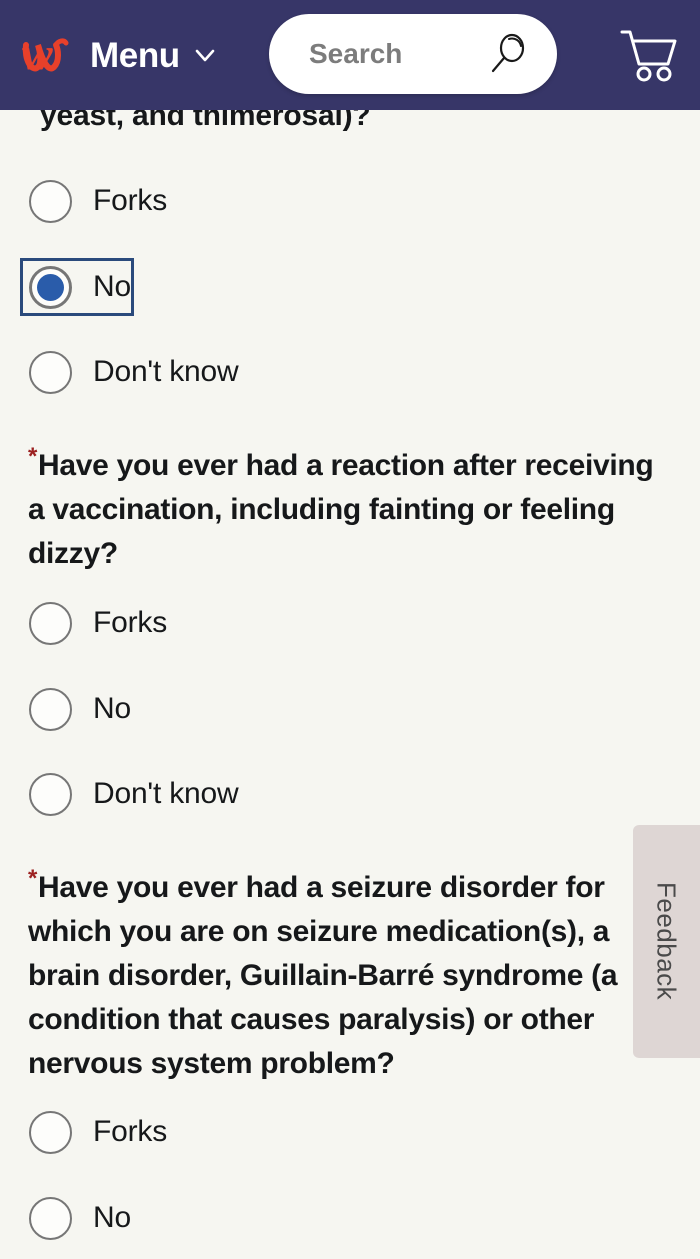  I want to click on search-icon, so click(508, 54).